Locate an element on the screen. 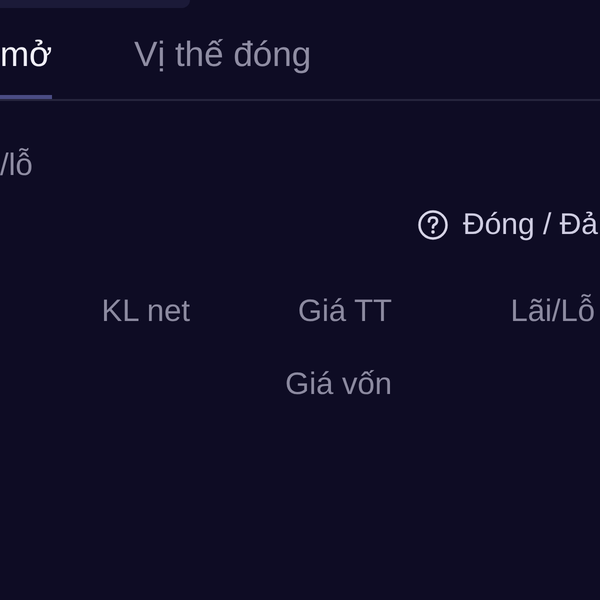 This screenshot has height=600, width=600. tab: mở is located at coordinates (26, 53).